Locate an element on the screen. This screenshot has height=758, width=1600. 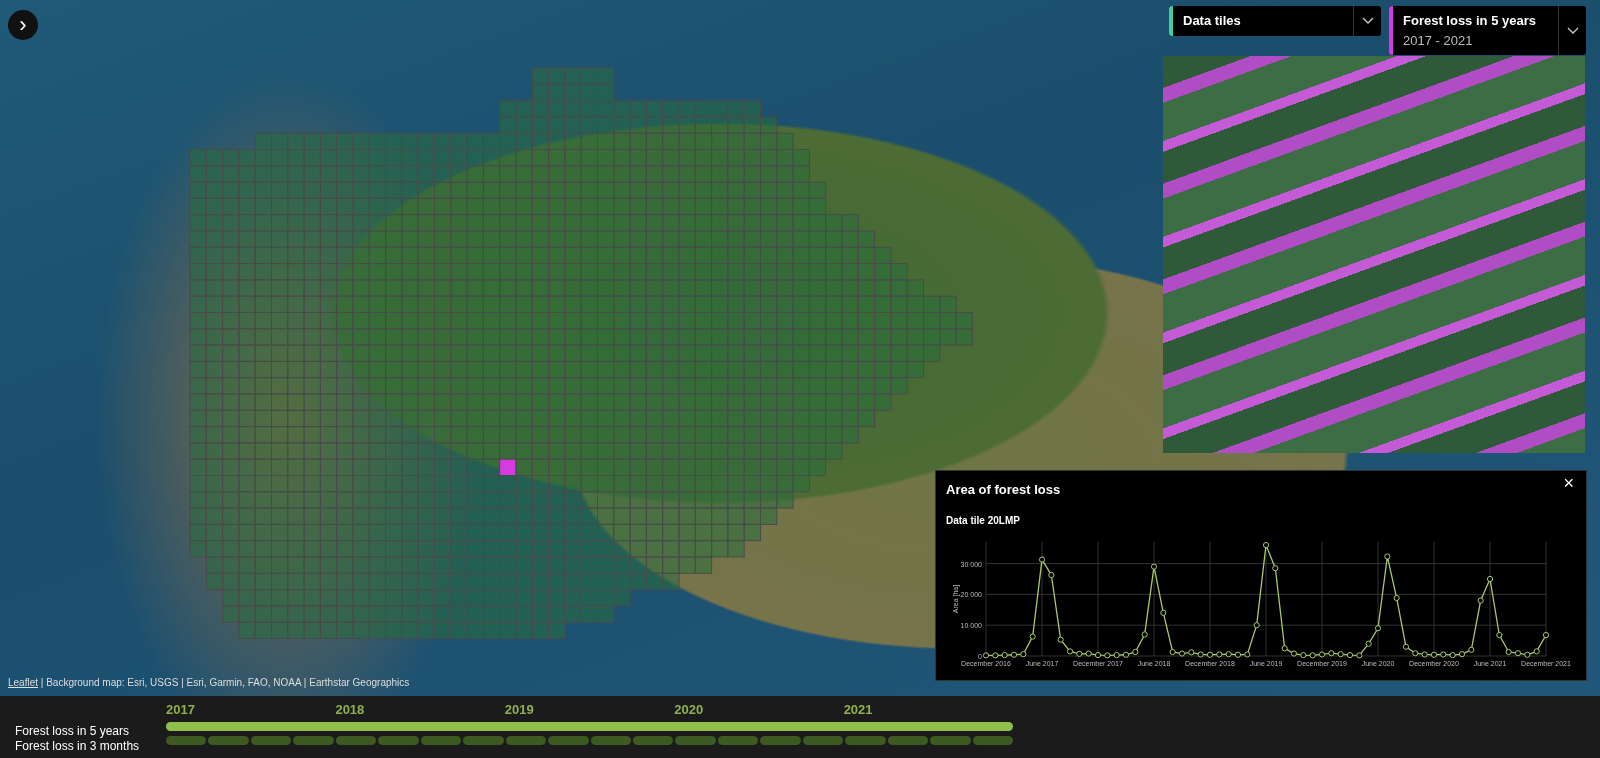
year-label: 2021 is located at coordinates (858, 709).